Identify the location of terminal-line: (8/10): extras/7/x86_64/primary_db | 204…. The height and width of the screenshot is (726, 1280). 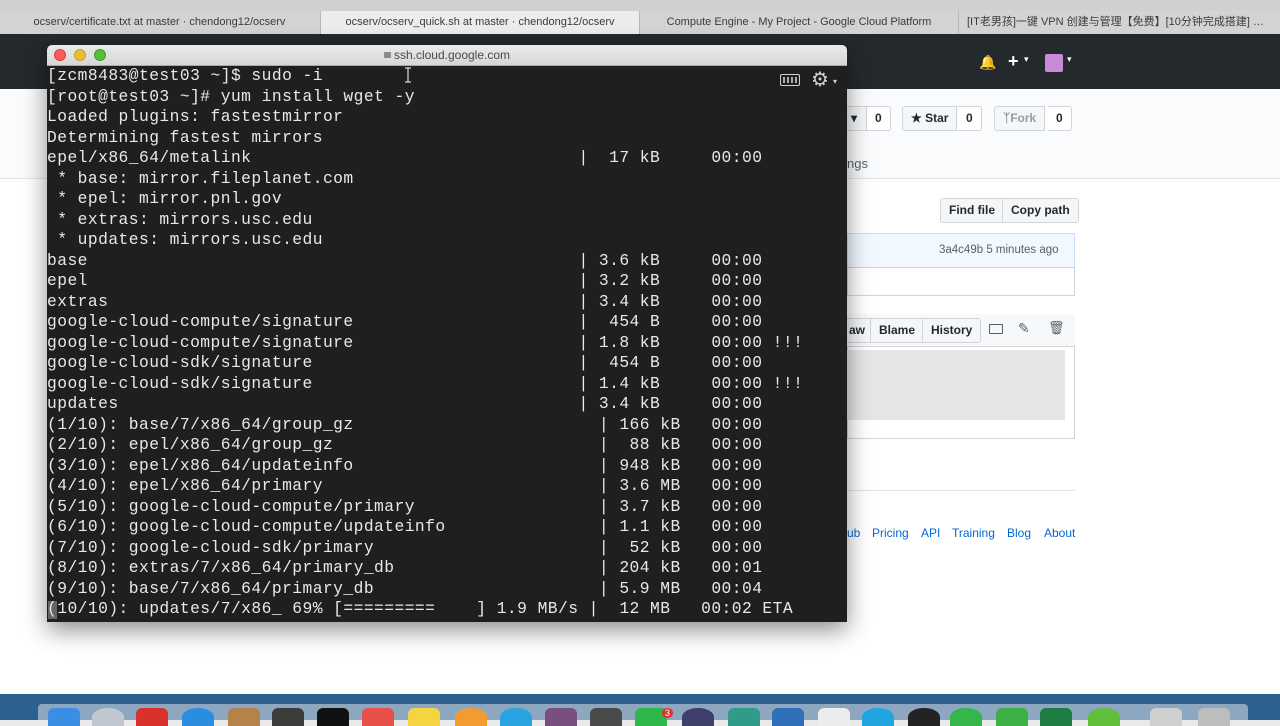
(405, 567).